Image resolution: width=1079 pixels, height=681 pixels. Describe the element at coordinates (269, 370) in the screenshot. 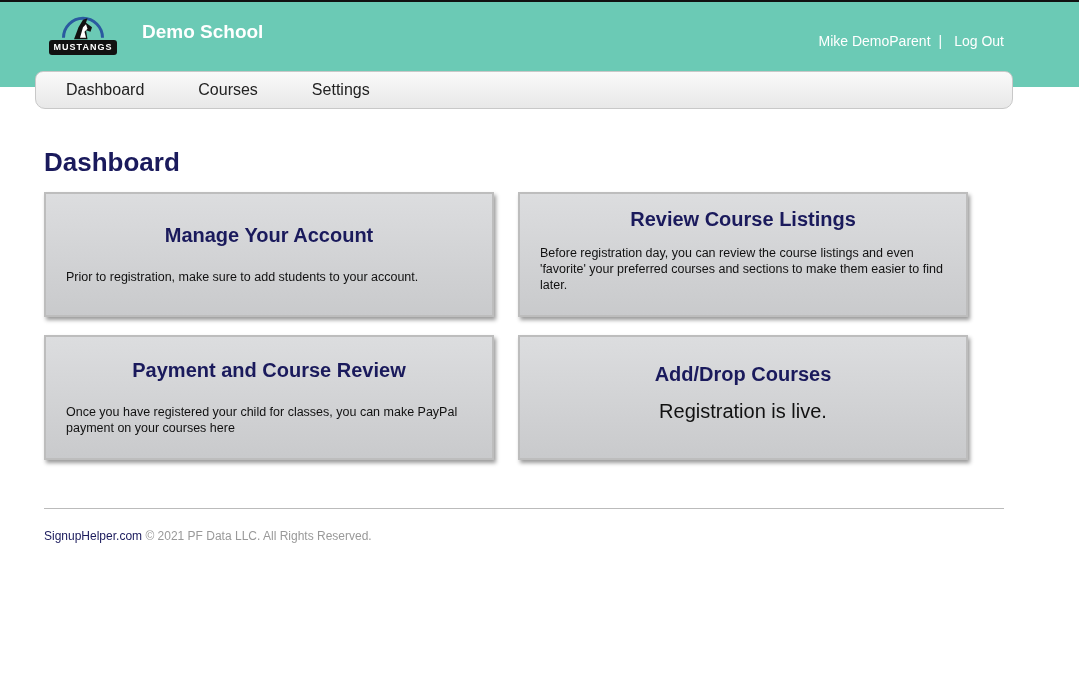

I see `card-title: Payment and Course Review` at that location.